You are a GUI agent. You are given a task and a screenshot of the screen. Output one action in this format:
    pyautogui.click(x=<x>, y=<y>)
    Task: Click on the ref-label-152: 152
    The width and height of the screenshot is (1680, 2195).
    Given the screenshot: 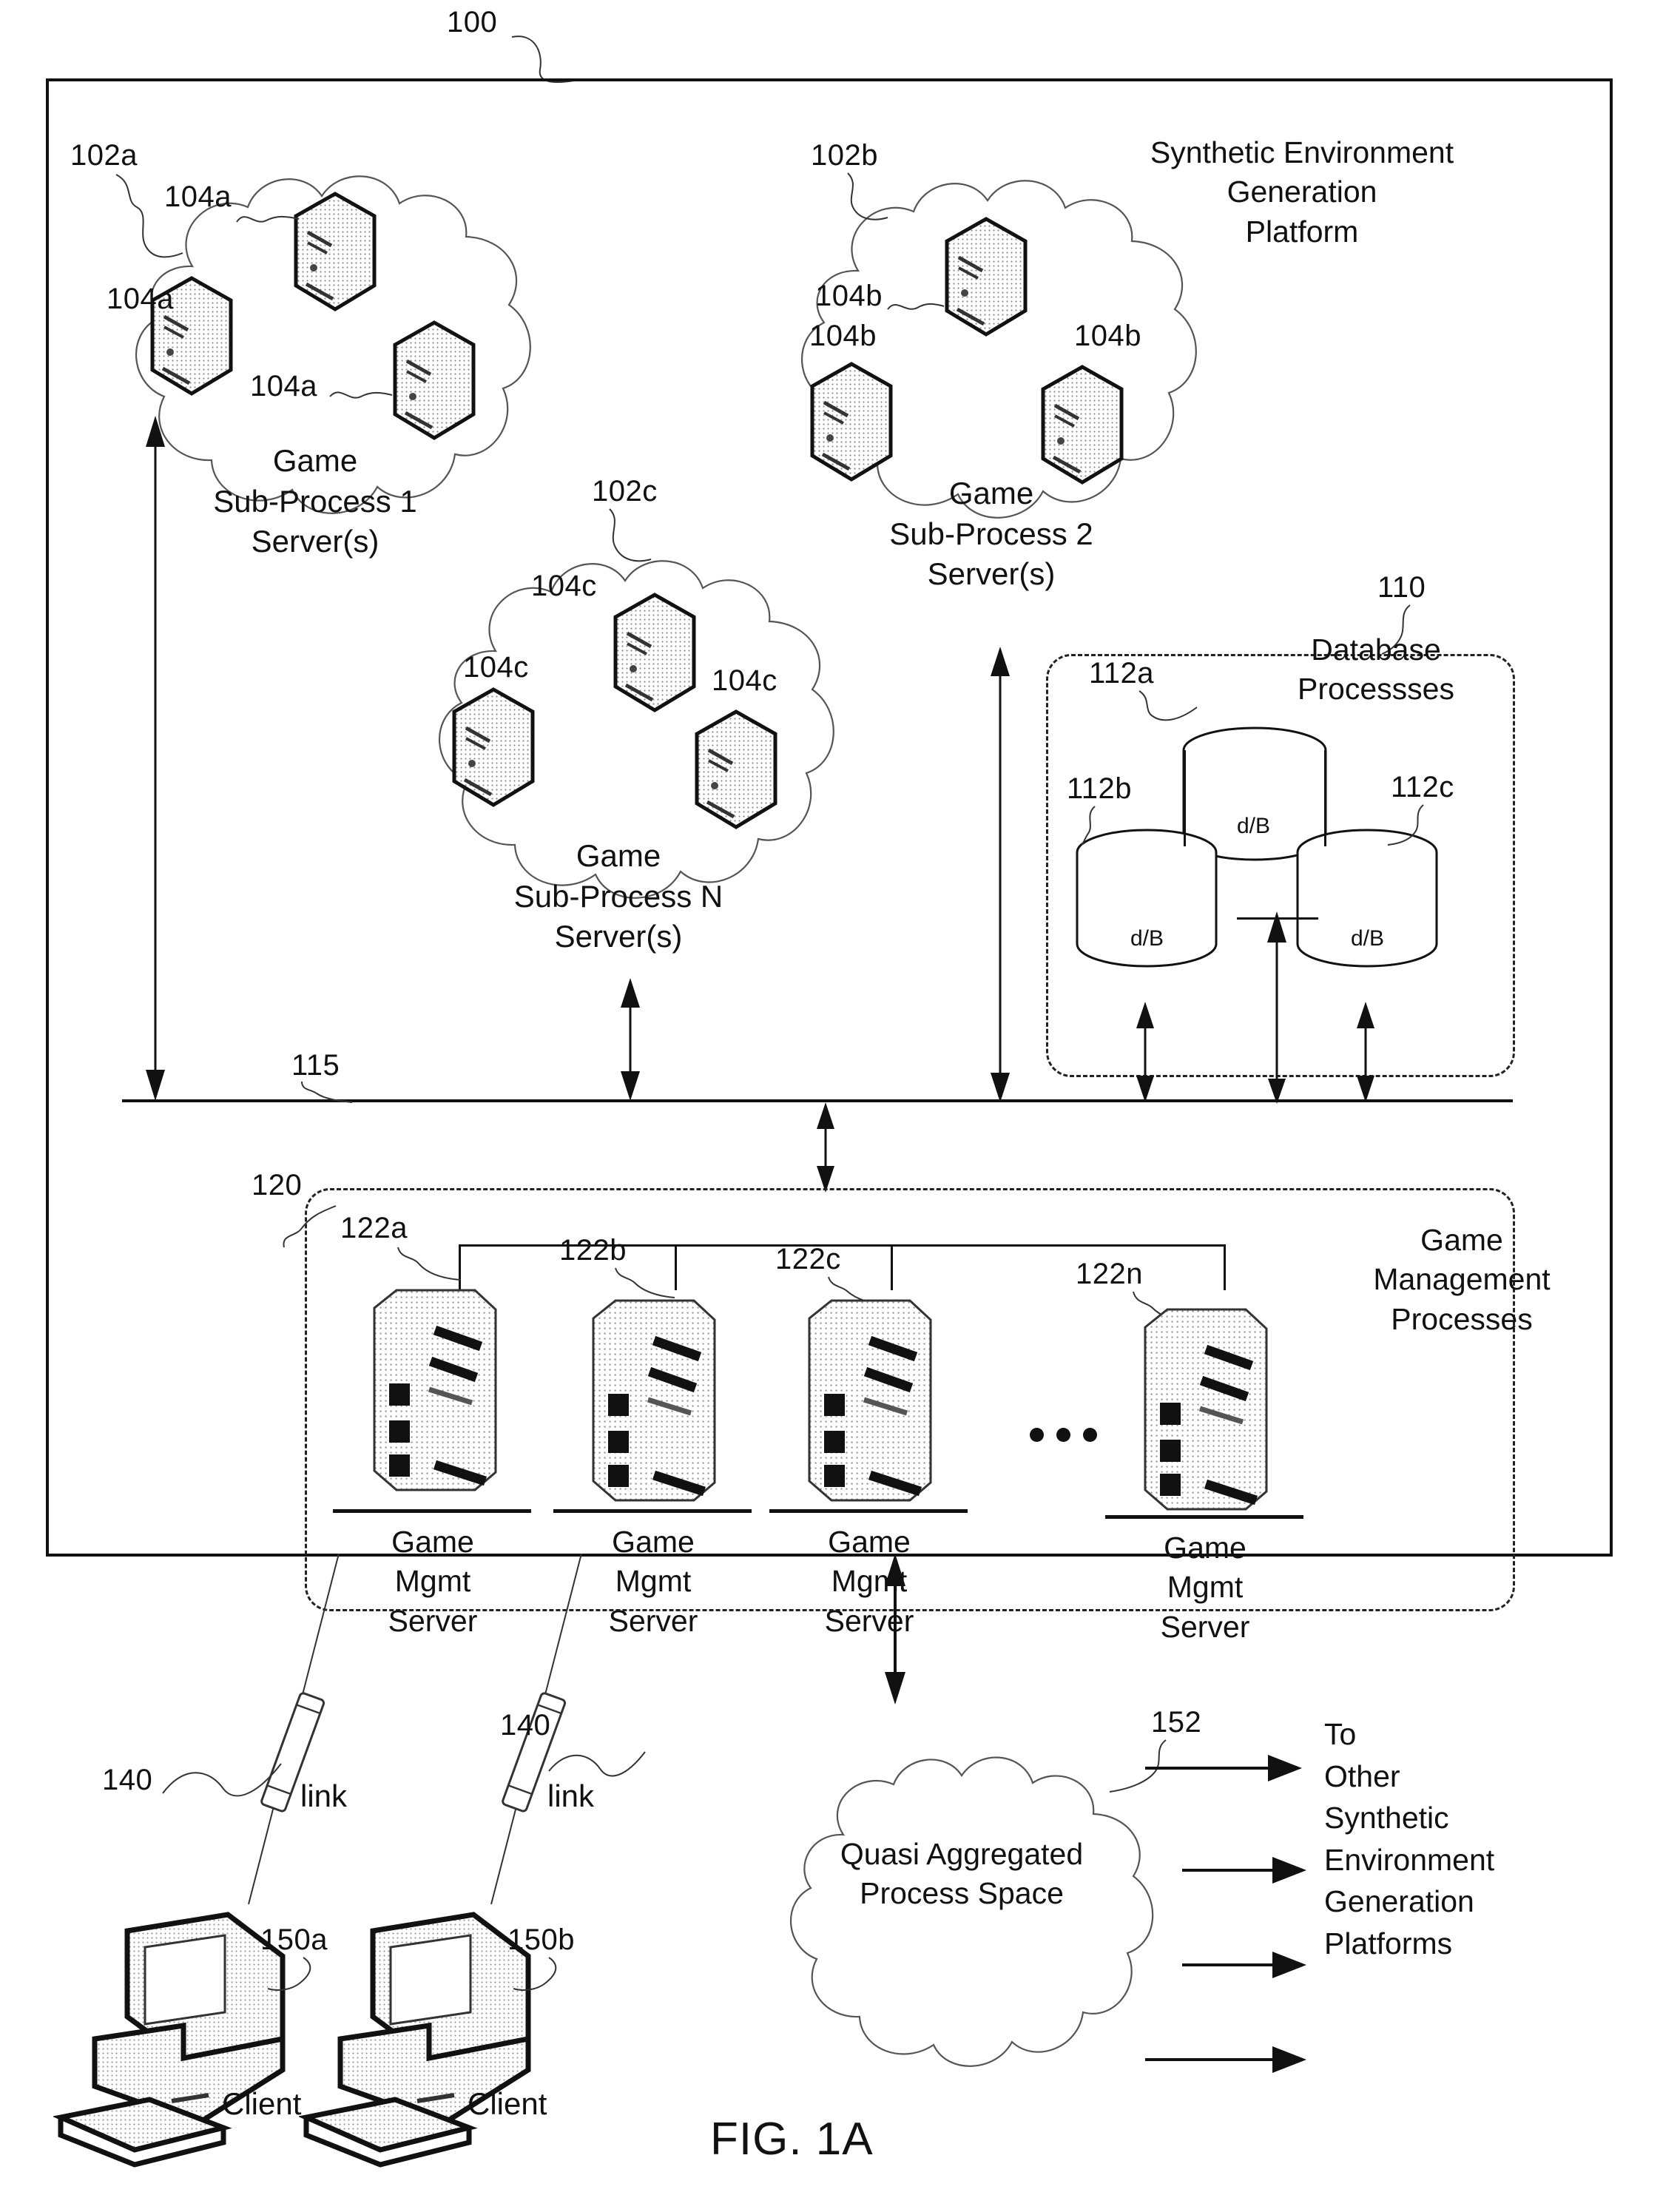 What is the action you would take?
    pyautogui.click(x=1176, y=1722)
    